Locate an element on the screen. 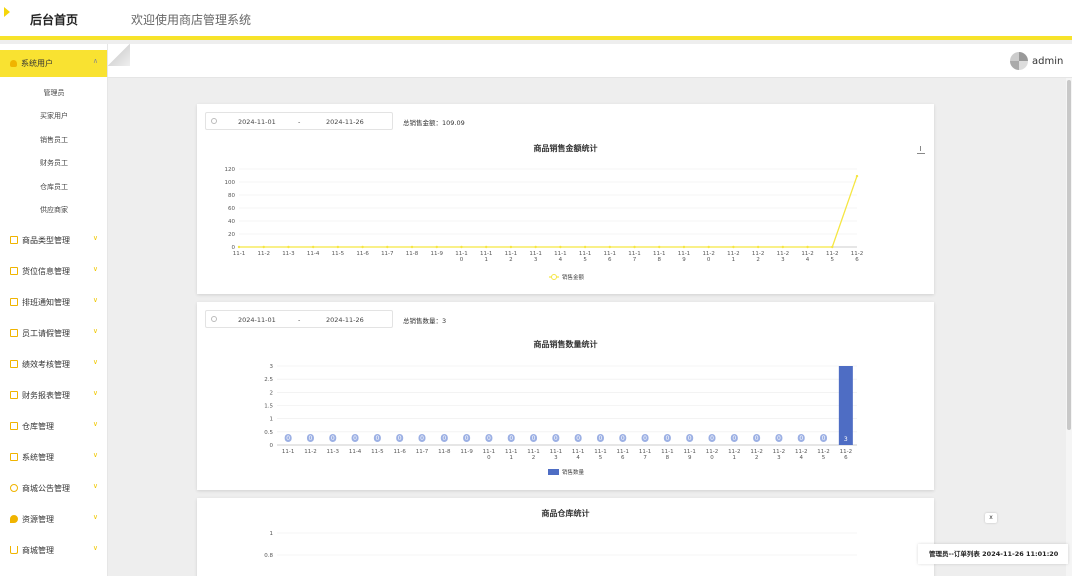 The height and width of the screenshot is (576, 1072). close-notification-button: x is located at coordinates (991, 518).